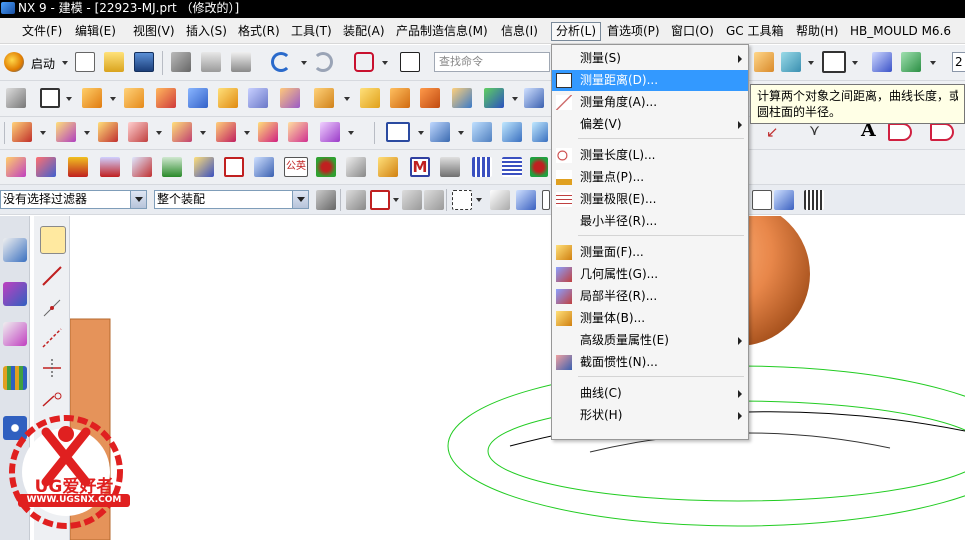 The height and width of the screenshot is (540, 965). Describe the element at coordinates (15, 334) in the screenshot. I see `part-navigator-icon` at that location.